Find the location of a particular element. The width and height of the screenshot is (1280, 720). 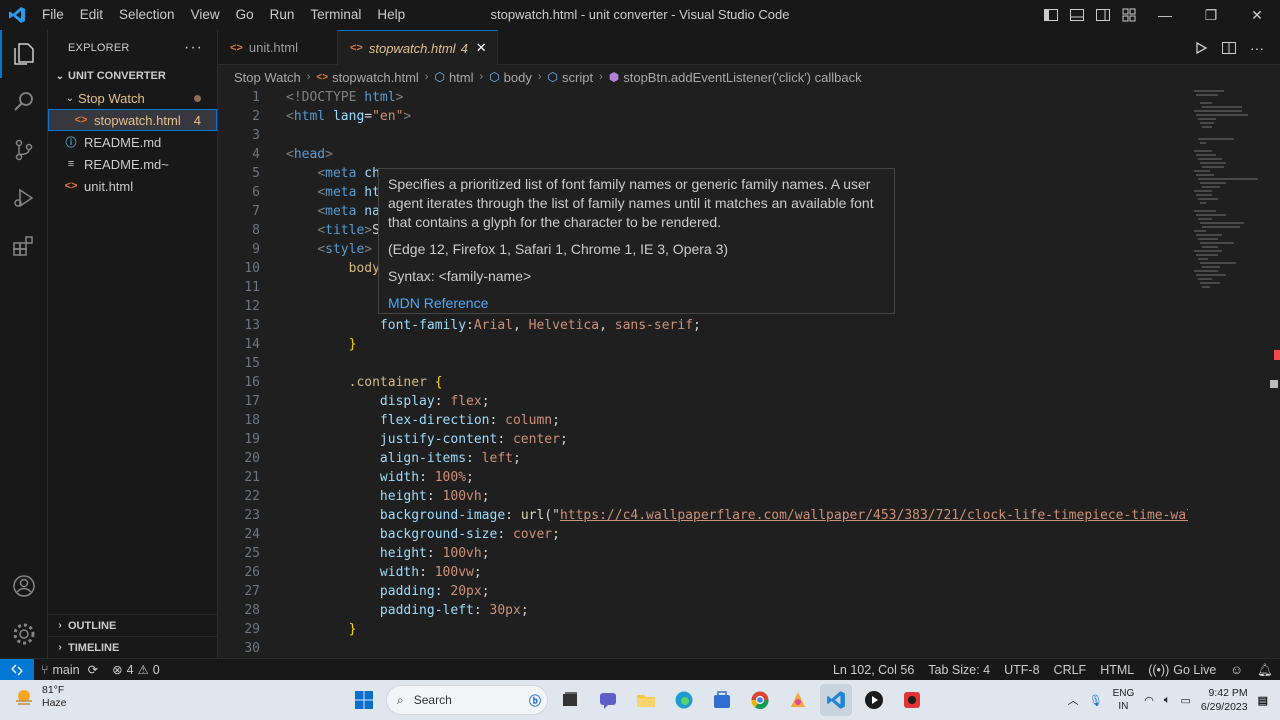

menu-run: Run is located at coordinates (282, 15).